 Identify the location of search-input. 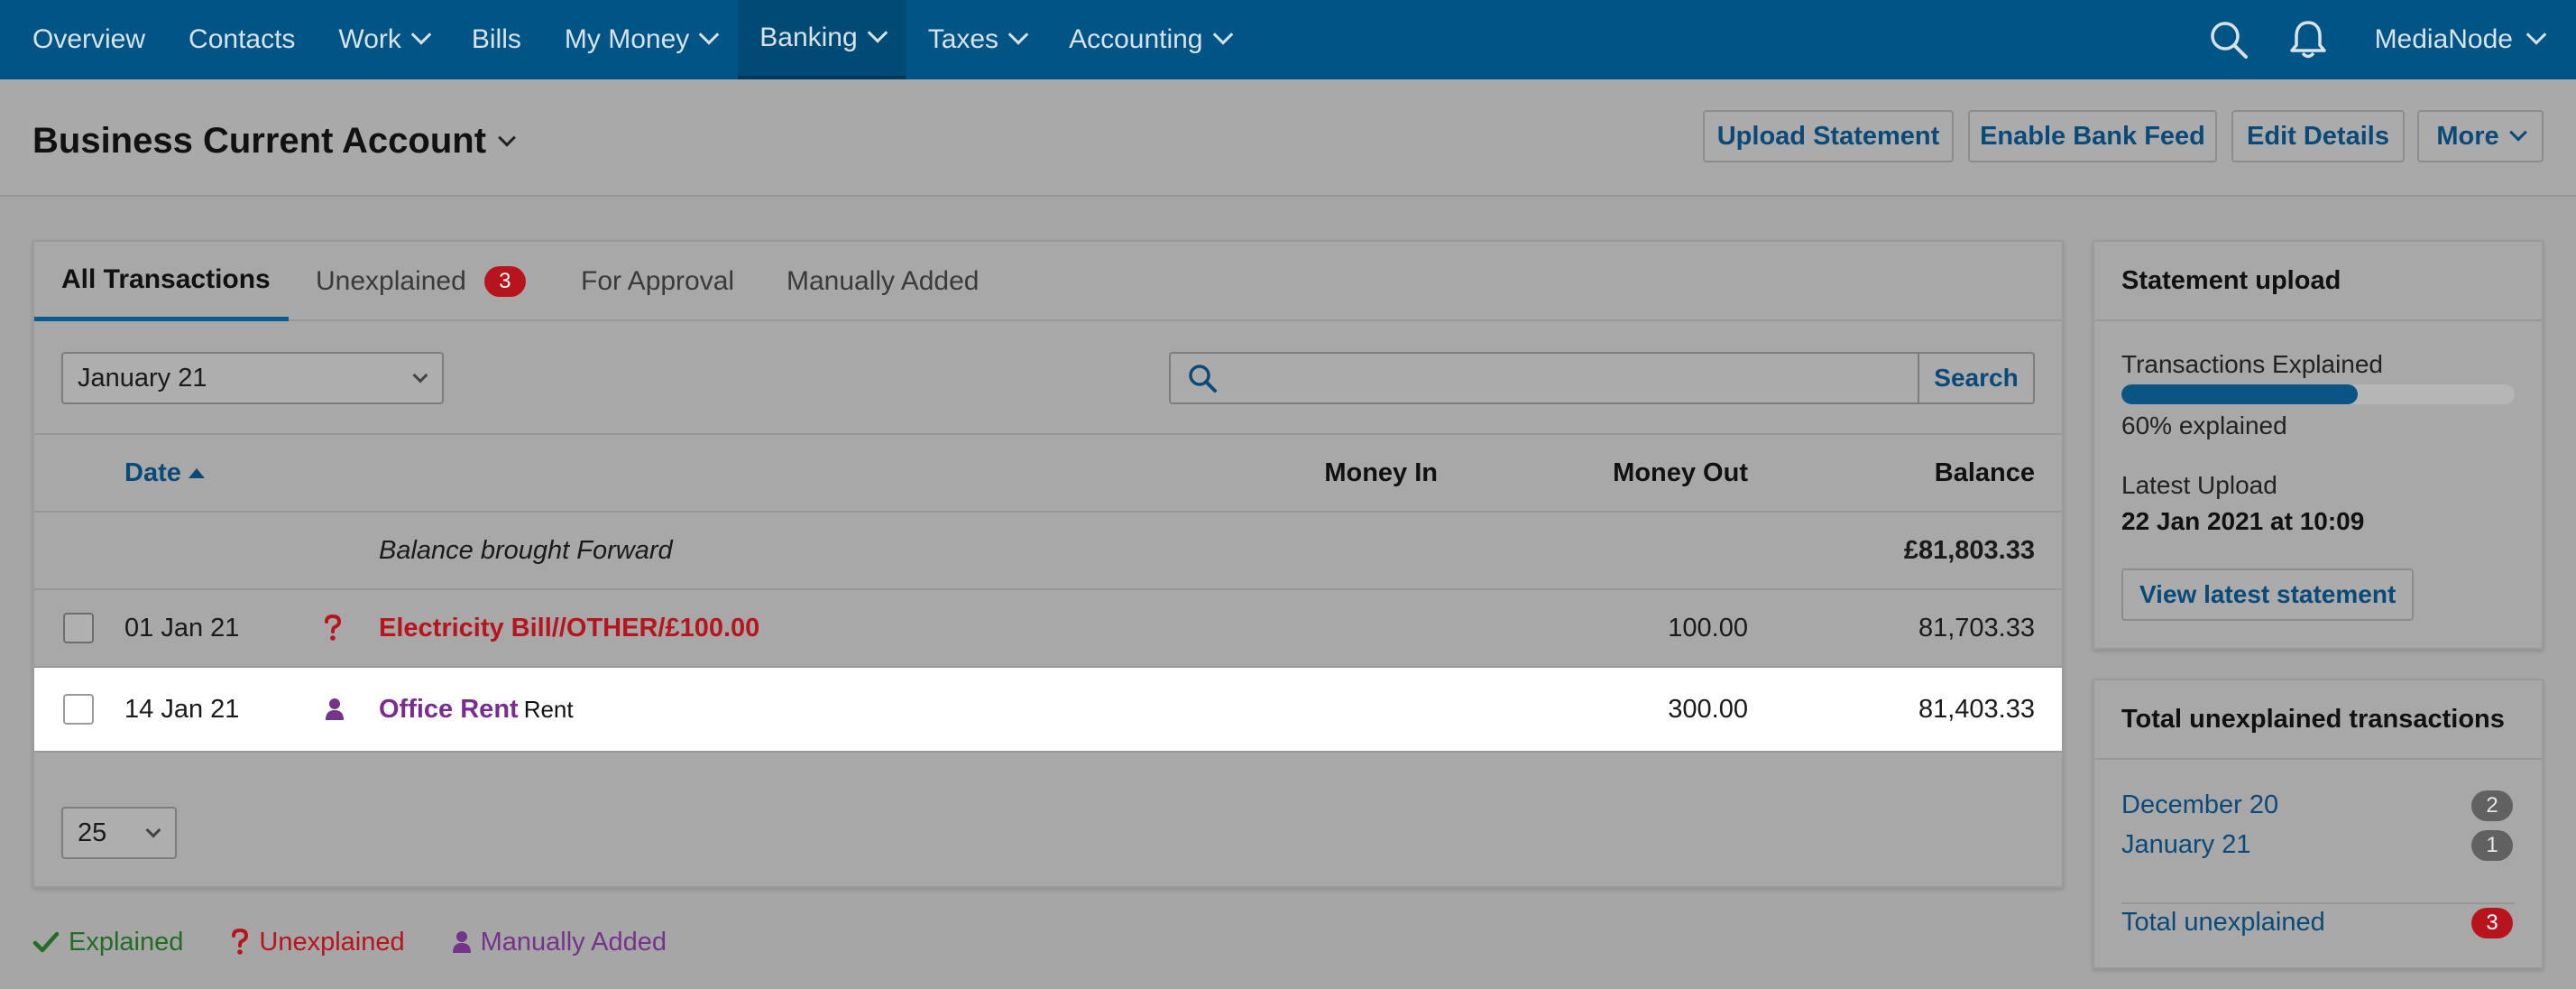
(1544, 378).